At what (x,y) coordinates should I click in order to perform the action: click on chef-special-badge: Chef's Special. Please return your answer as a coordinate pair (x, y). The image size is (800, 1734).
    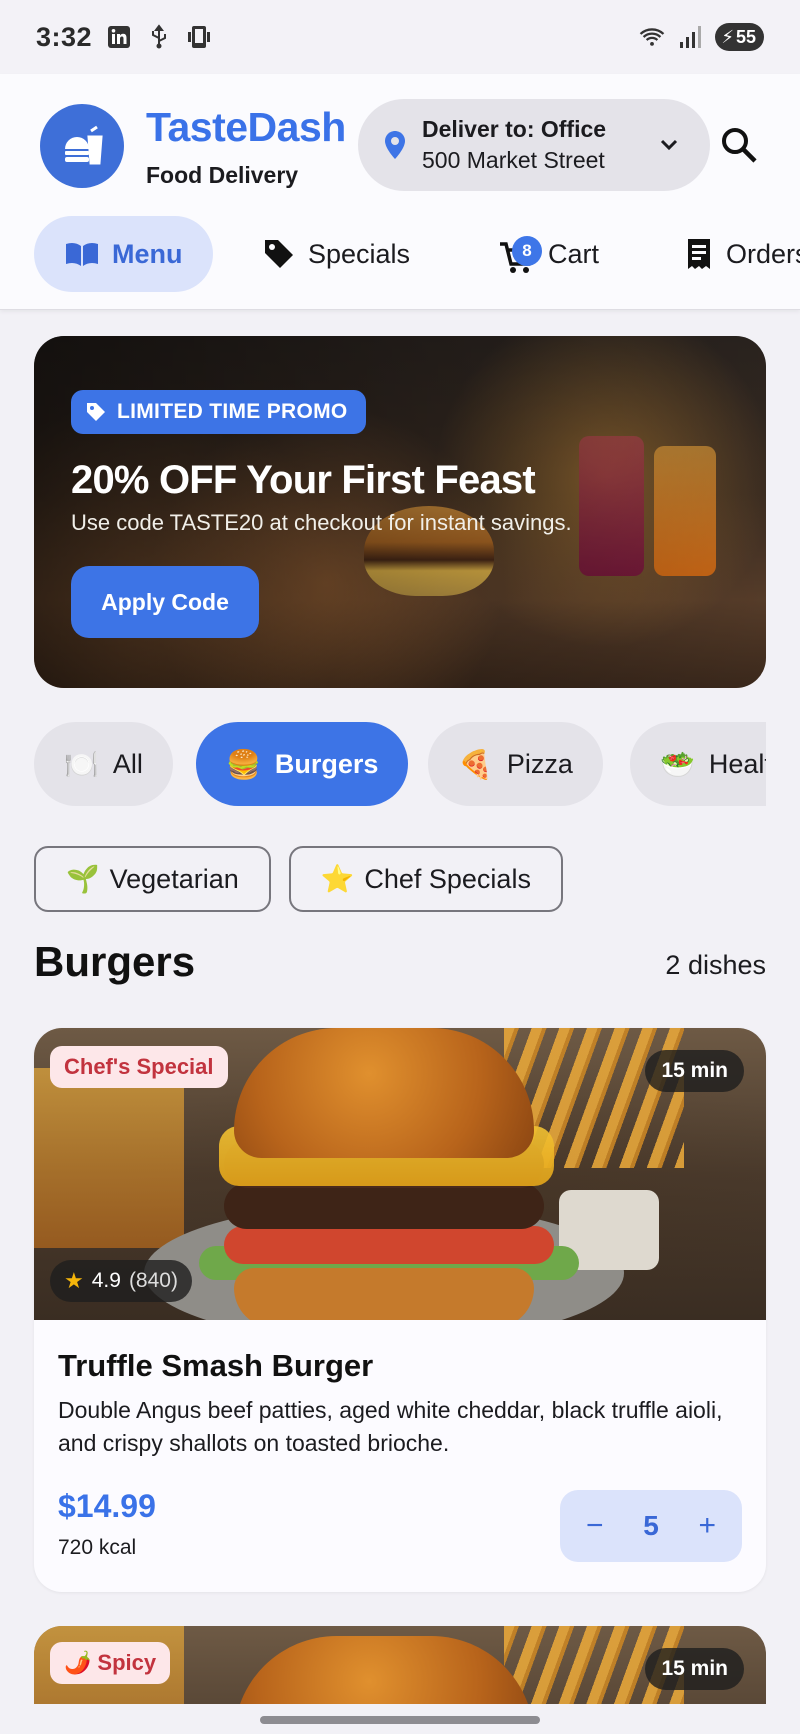
    Looking at the image, I should click on (139, 1067).